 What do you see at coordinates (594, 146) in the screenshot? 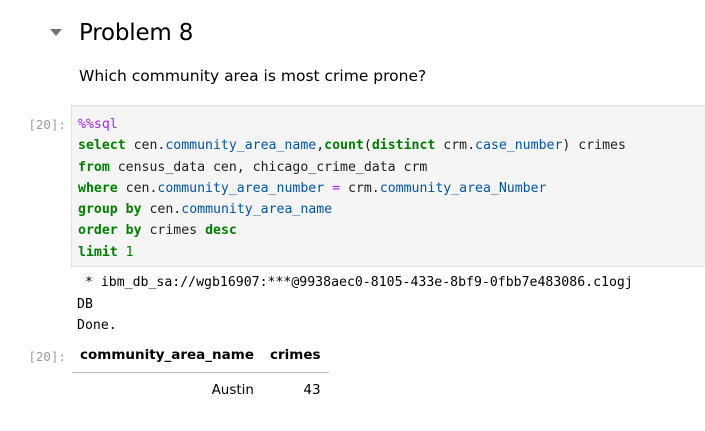
I see `code-text: ) crimes` at bounding box center [594, 146].